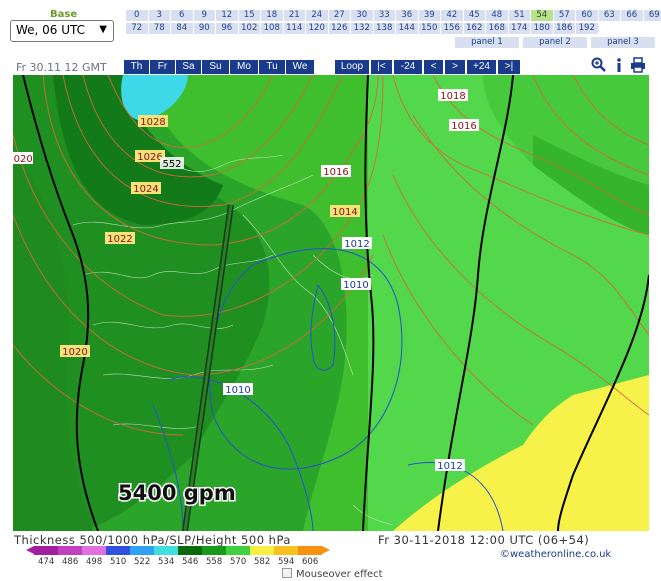 The image size is (661, 581). Describe the element at coordinates (599, 65) in the screenshot. I see `zoom-icon` at that location.